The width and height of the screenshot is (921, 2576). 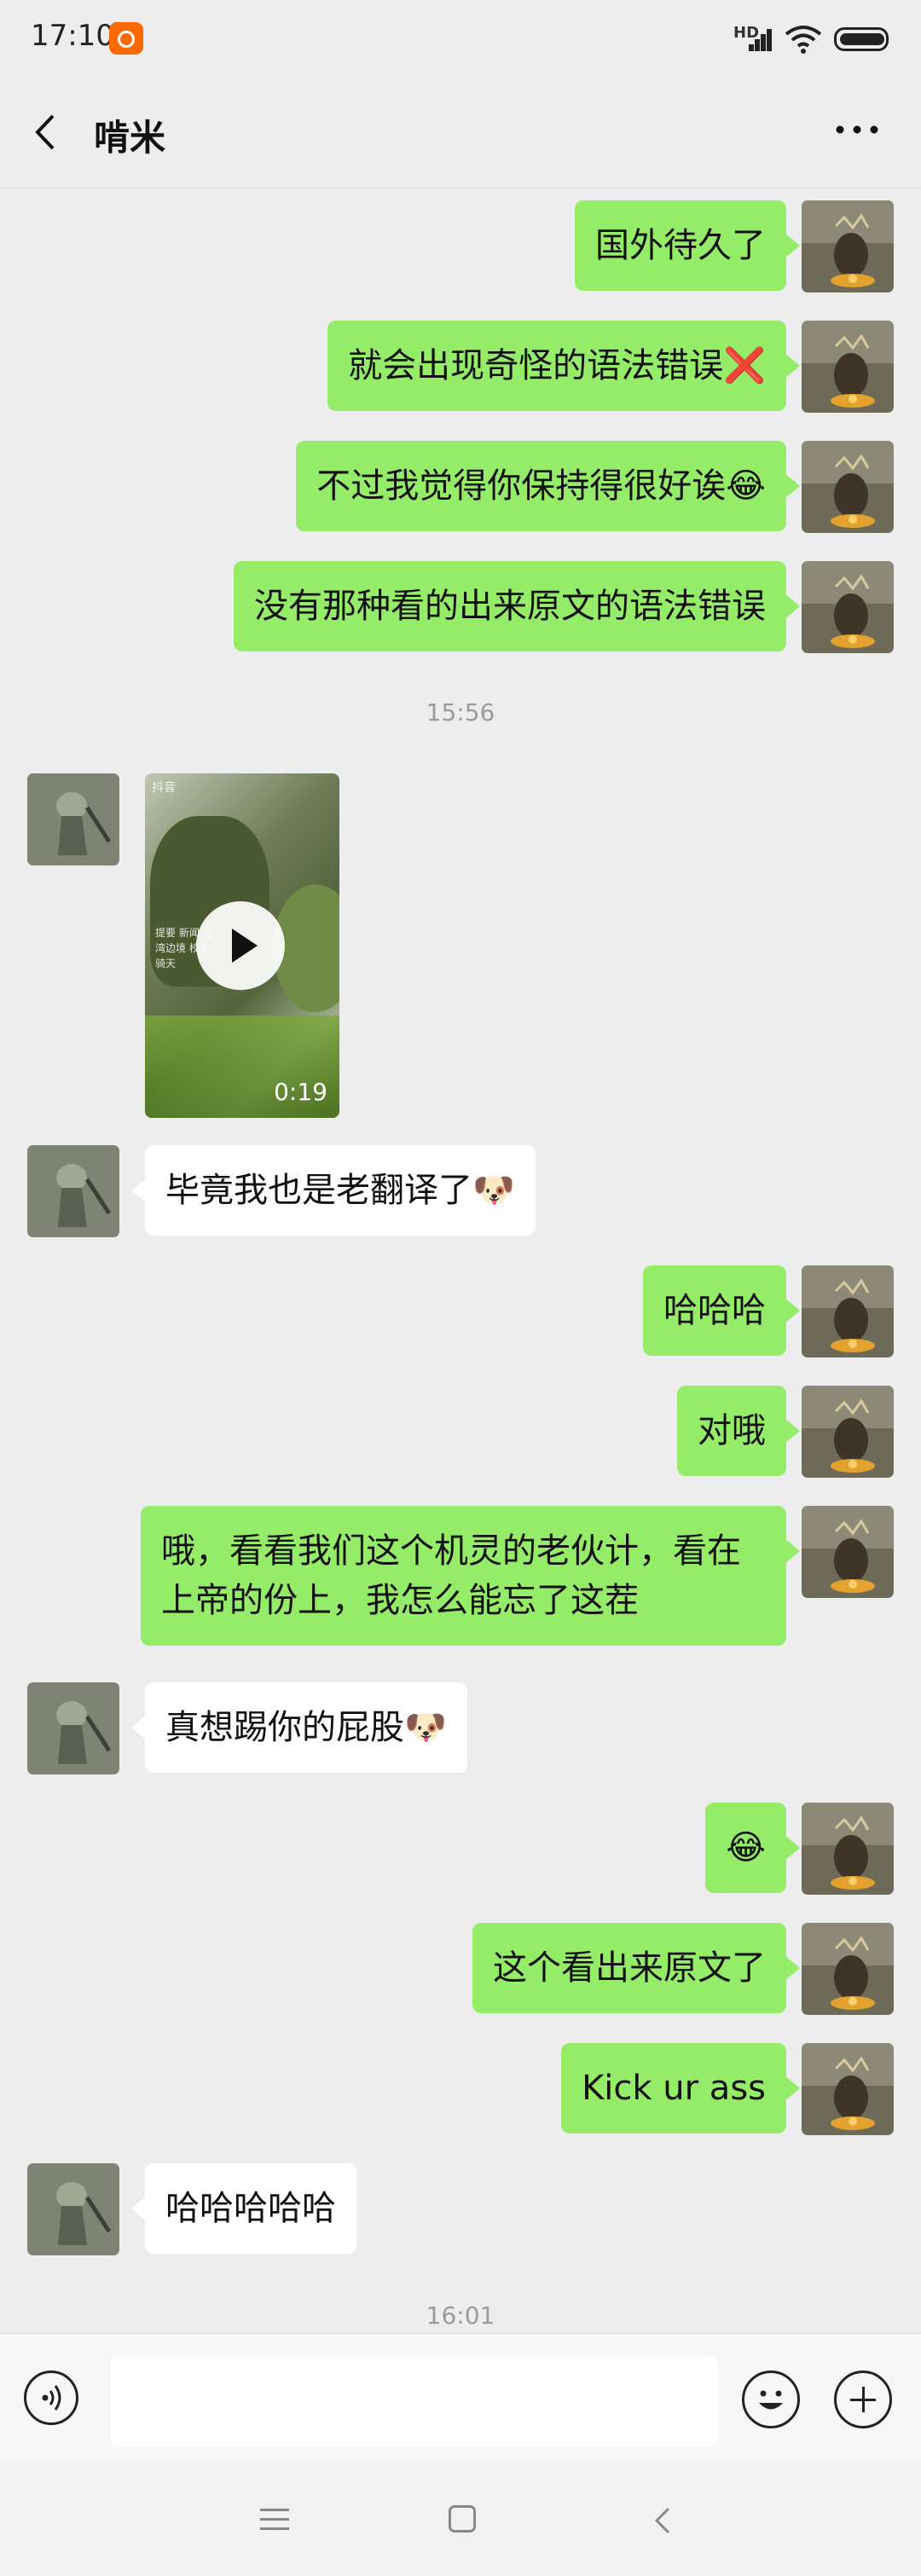 What do you see at coordinates (318, 1190) in the screenshot?
I see `message-text: 毕竟我也是老翻译了` at bounding box center [318, 1190].